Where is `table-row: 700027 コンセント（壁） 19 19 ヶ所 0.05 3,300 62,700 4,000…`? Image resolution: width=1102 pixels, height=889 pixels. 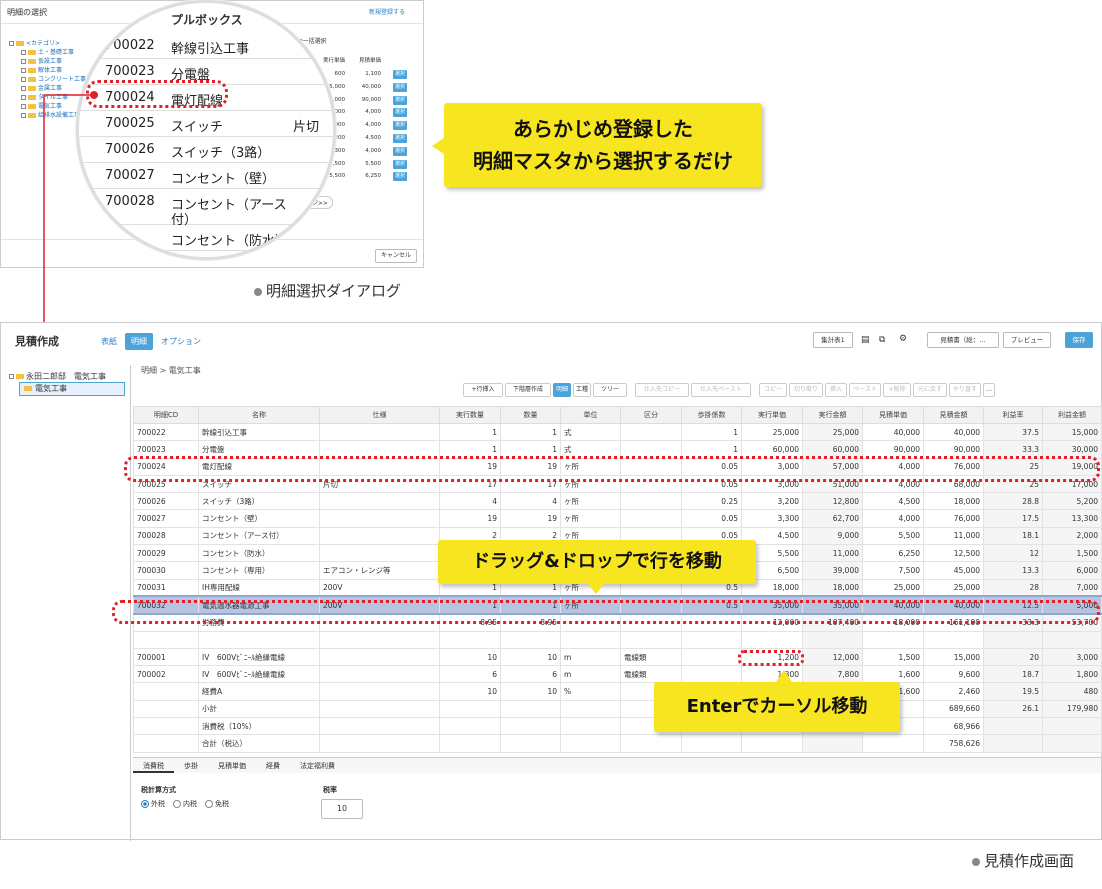 table-row: 700027 コンセント（壁） 19 19 ヶ所 0.05 3,300 62,700 4,000… is located at coordinates (617, 518).